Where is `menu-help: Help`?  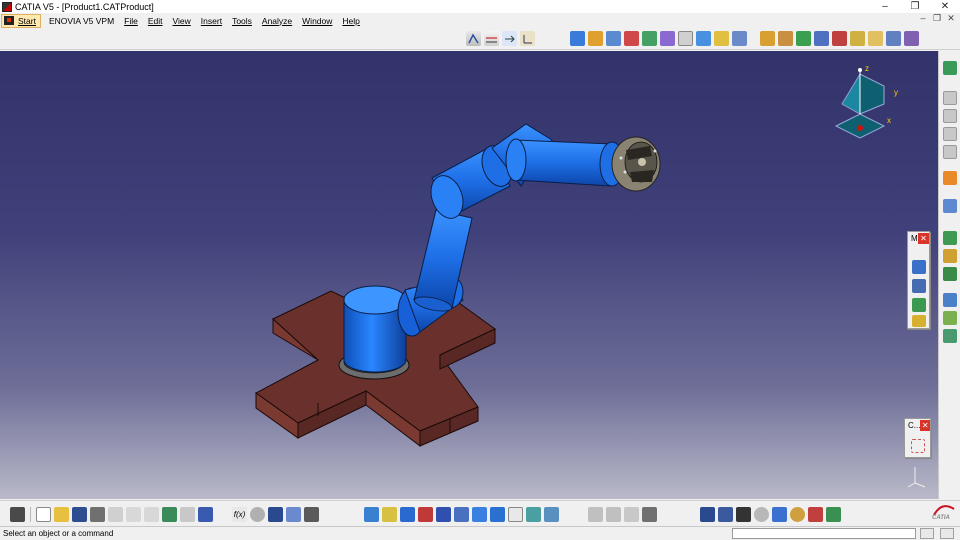
menu-help: Help is located at coordinates (350, 21).